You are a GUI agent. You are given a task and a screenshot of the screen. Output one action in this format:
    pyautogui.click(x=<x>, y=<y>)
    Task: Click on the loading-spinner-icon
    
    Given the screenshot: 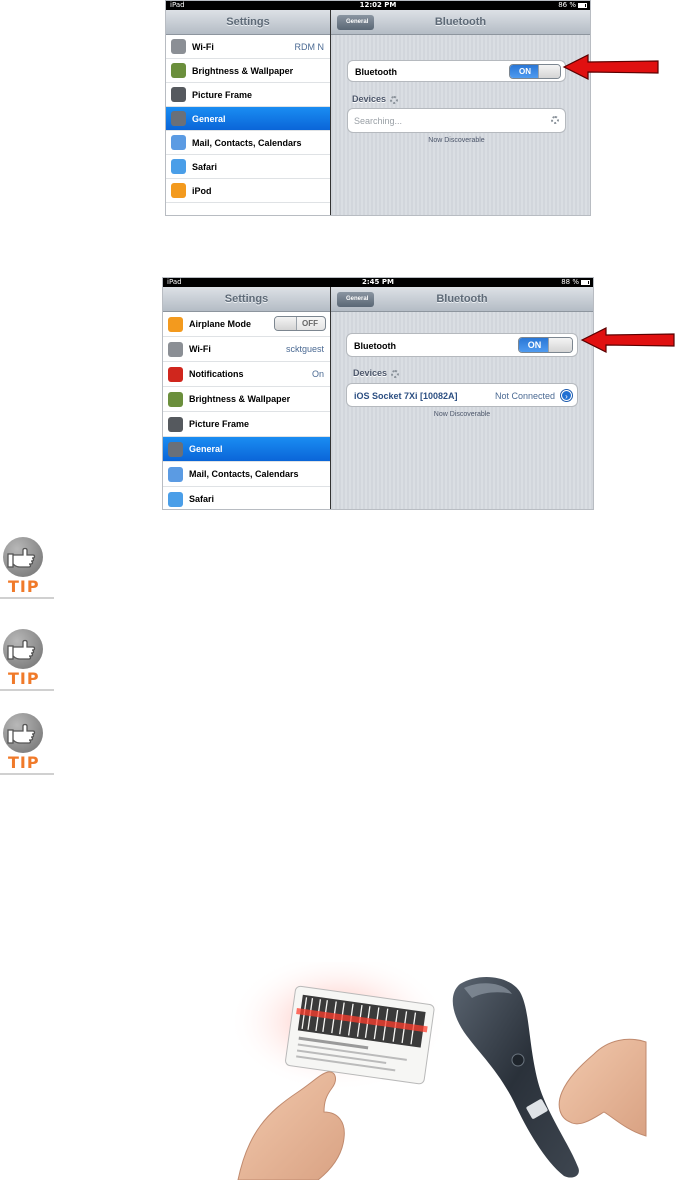 What is the action you would take?
    pyautogui.click(x=394, y=99)
    